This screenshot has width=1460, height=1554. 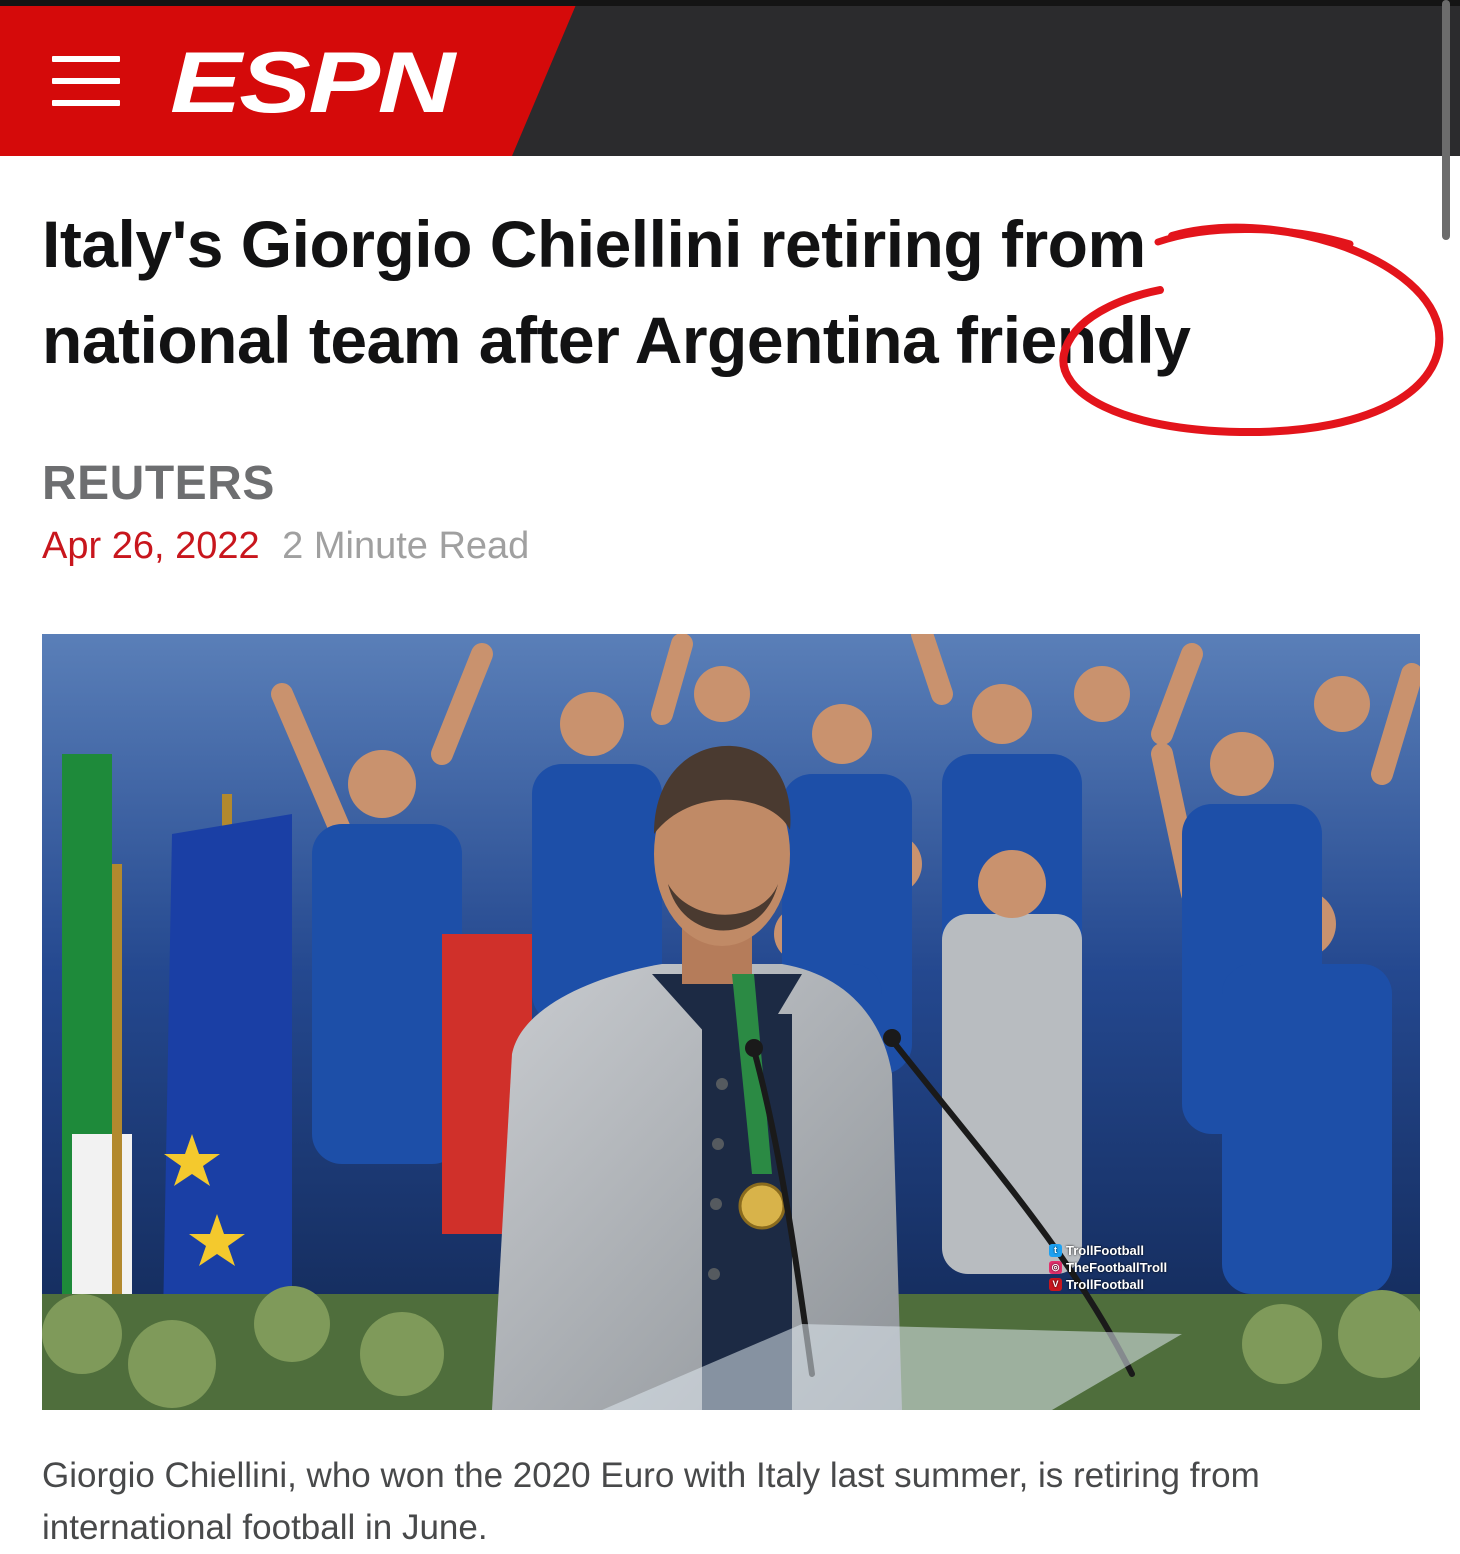 I want to click on twitter-icon: t, so click(x=1055, y=1250).